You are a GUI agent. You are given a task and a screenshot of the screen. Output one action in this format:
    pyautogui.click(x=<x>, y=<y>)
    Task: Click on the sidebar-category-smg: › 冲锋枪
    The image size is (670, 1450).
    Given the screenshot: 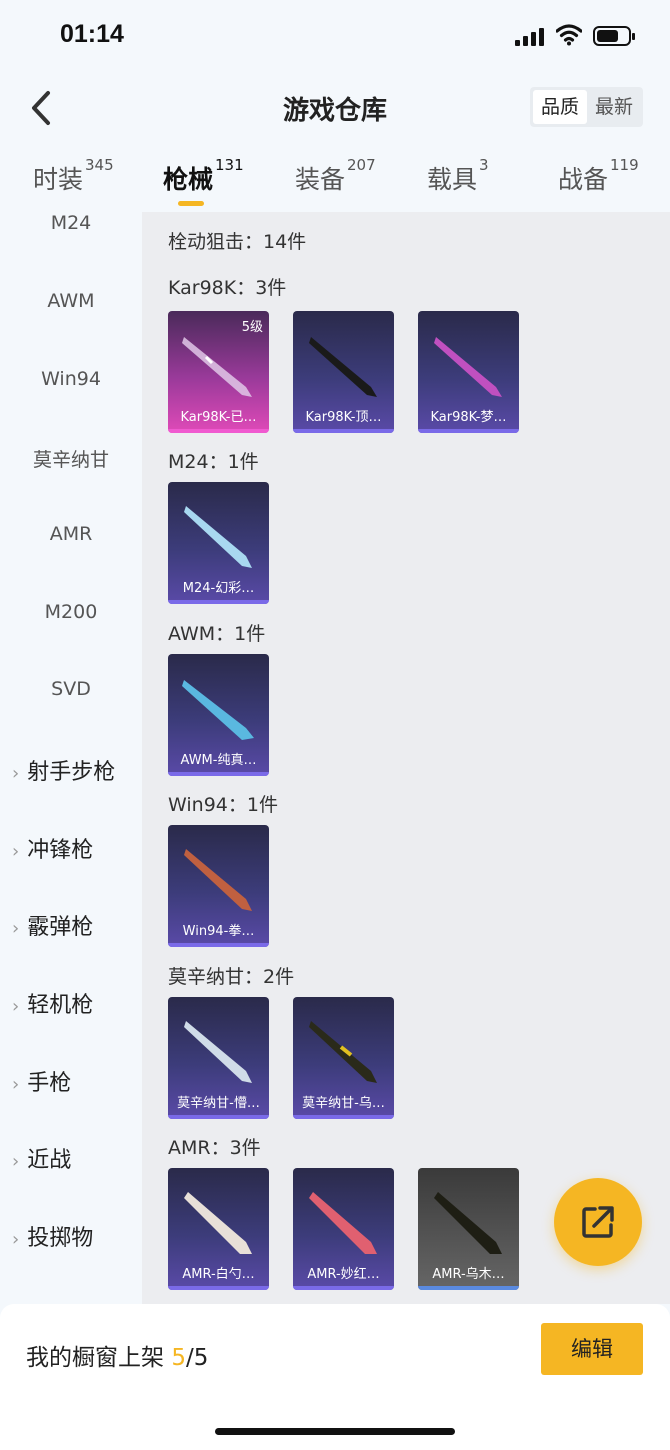 What is the action you would take?
    pyautogui.click(x=52, y=848)
    